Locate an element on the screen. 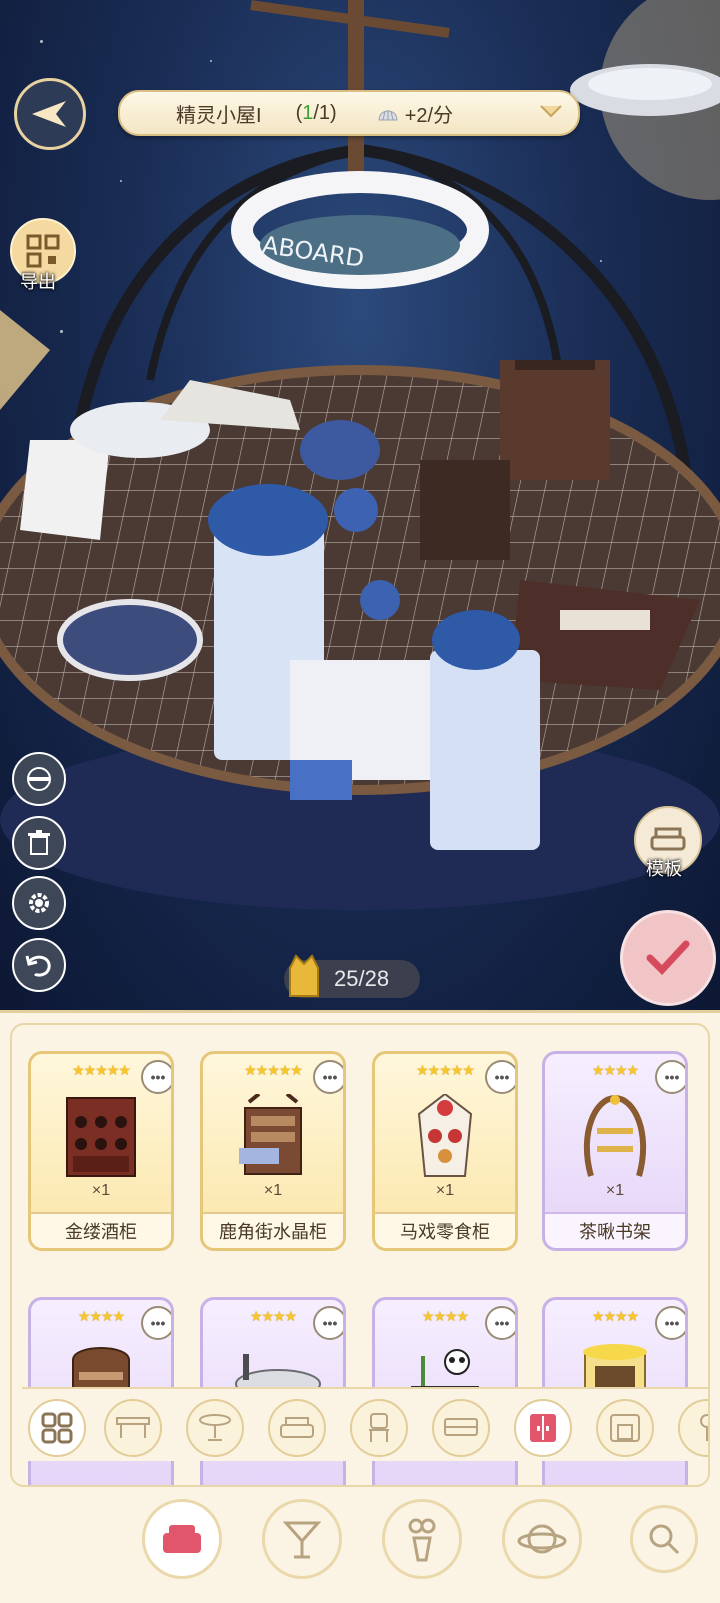  item-name: 茶啾书架 is located at coordinates (615, 1230).